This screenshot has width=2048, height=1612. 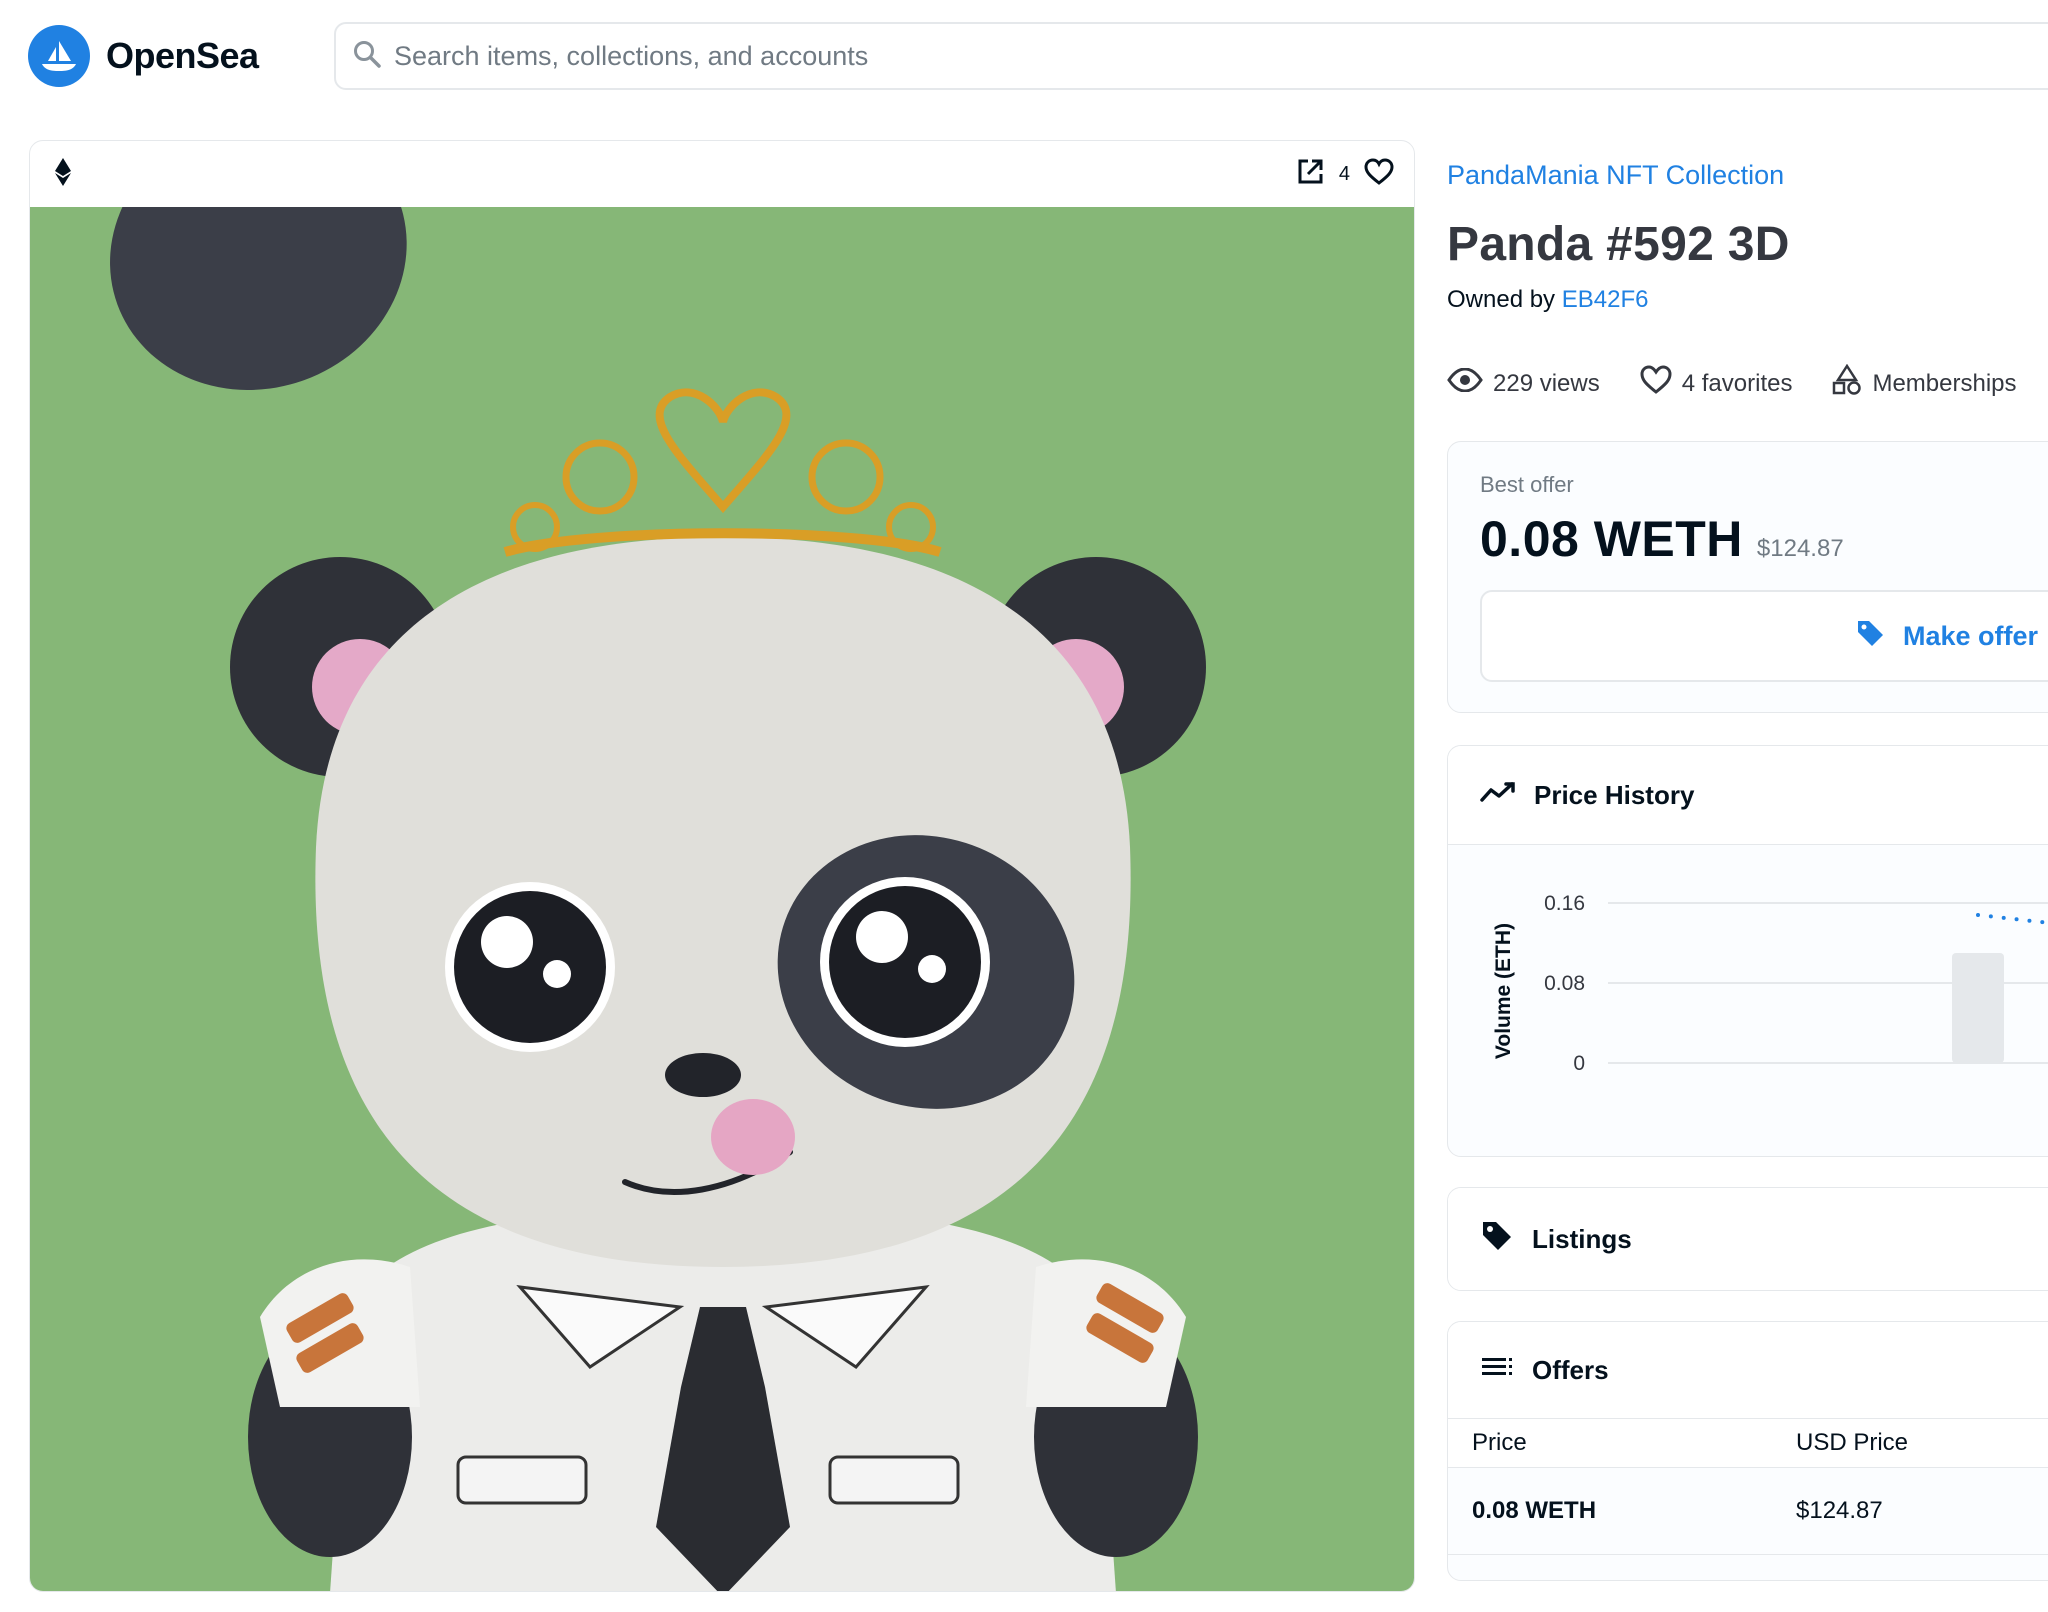 I want to click on favorites-count: 4, so click(x=1344, y=173).